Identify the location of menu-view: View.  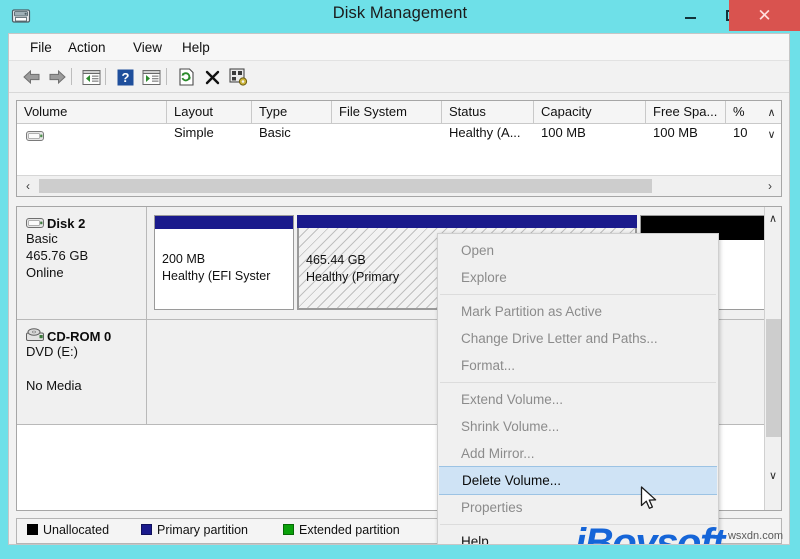
(147, 47).